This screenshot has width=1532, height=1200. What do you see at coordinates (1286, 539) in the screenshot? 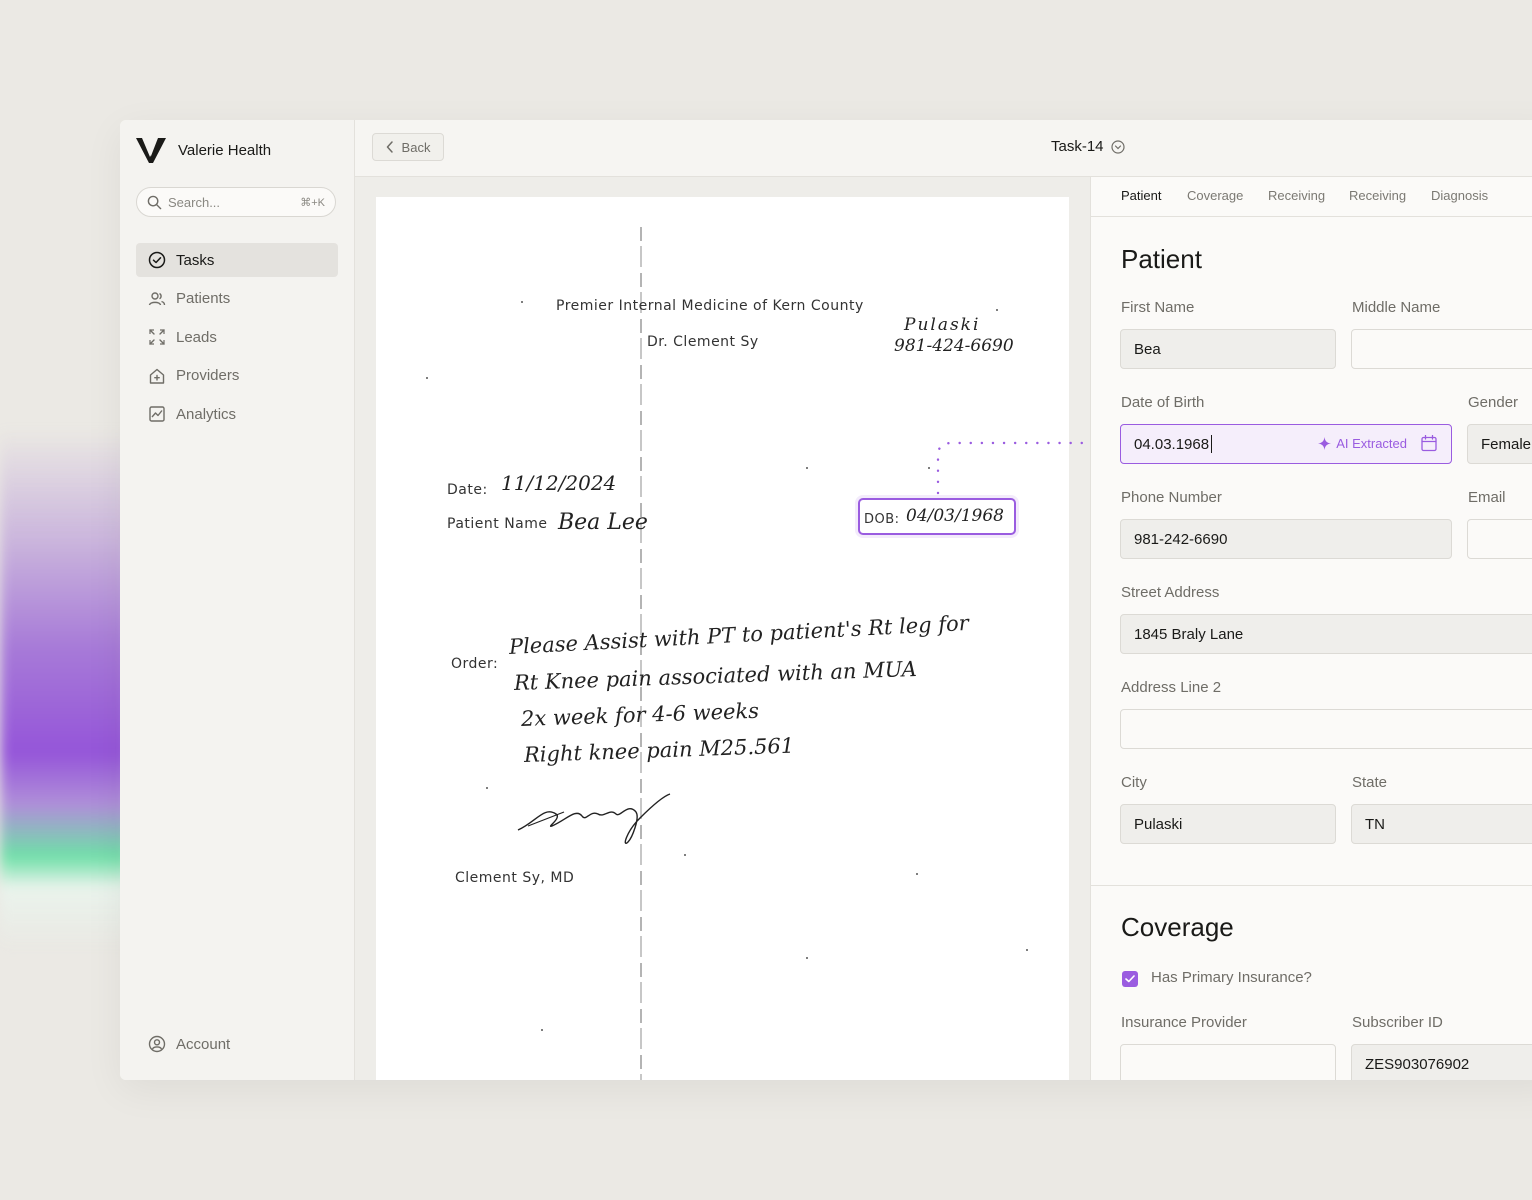
I see `phone-field: 981-242-6690` at bounding box center [1286, 539].